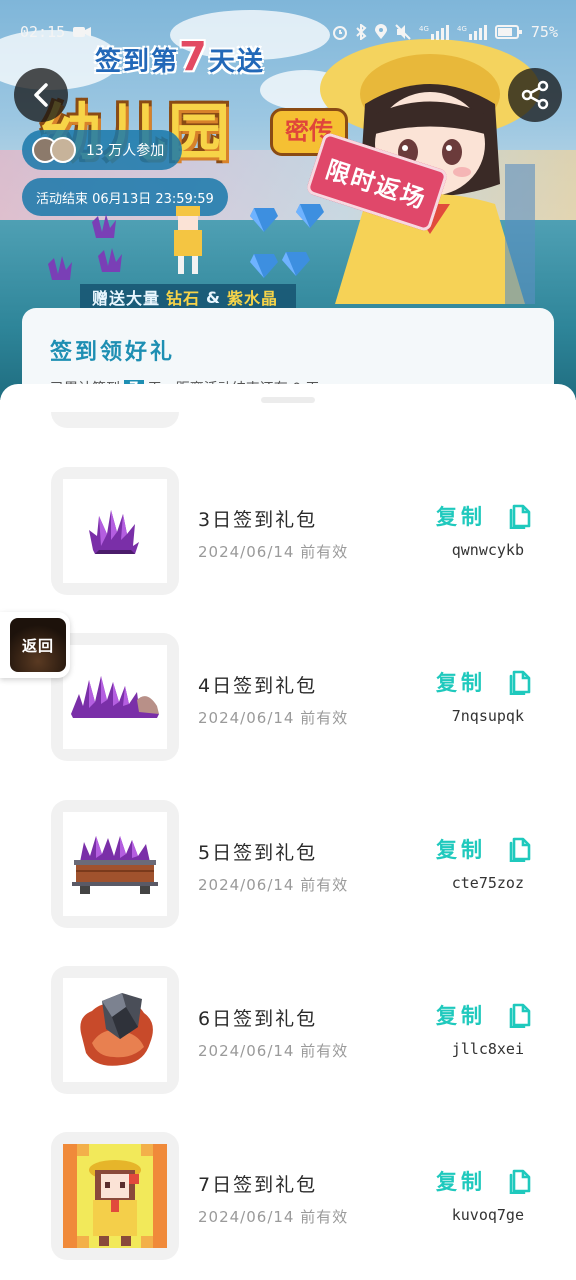 Image resolution: width=576 pixels, height=1280 pixels. I want to click on headline-suffix: 天送, so click(236, 62).